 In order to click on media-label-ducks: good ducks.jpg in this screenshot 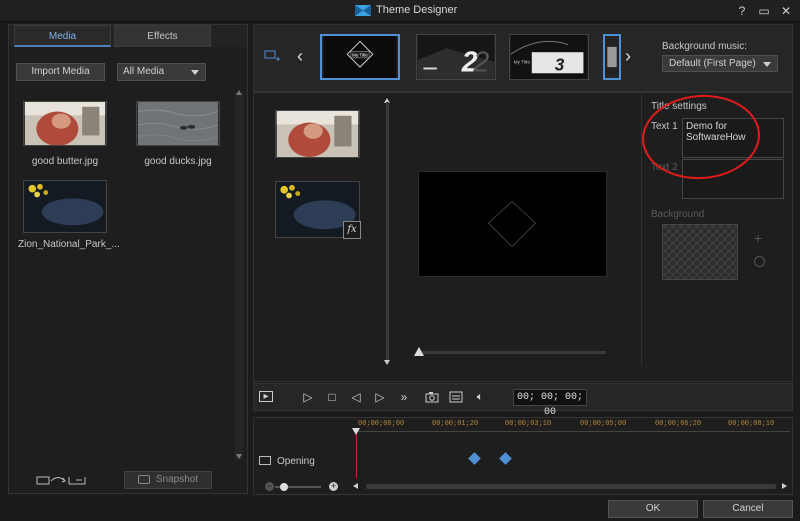, I will do `click(178, 161)`.